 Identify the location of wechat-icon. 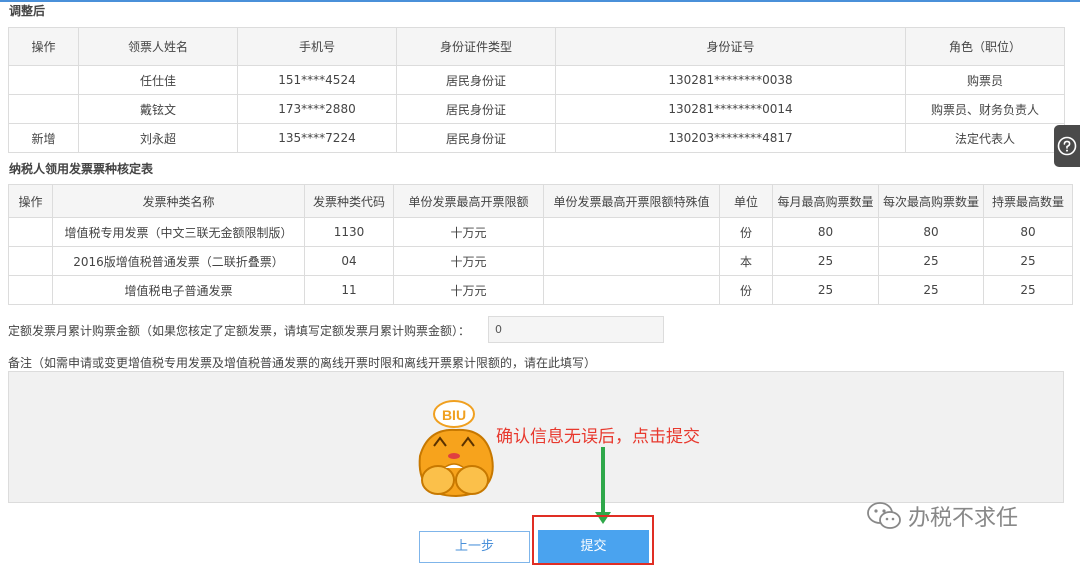
(884, 515).